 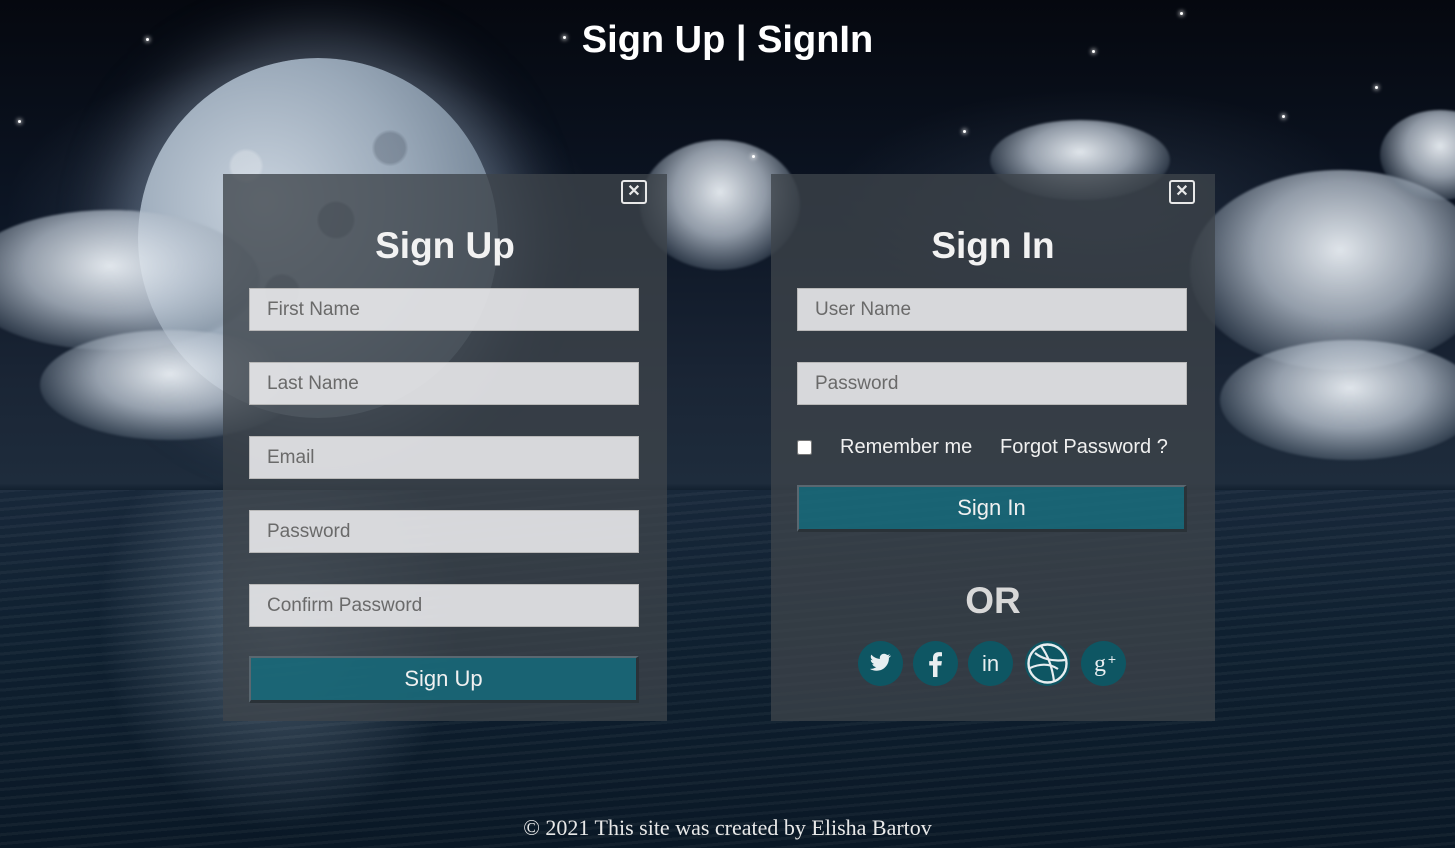 I want to click on signup-heading: Sign Up, so click(x=445, y=245).